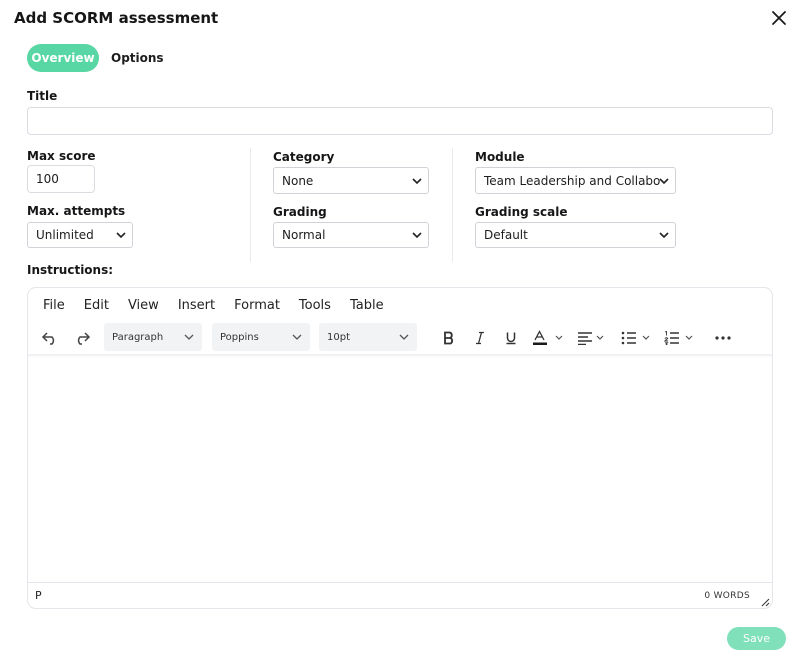 This screenshot has width=800, height=665. Describe the element at coordinates (367, 305) in the screenshot. I see `menu-table: Table` at that location.